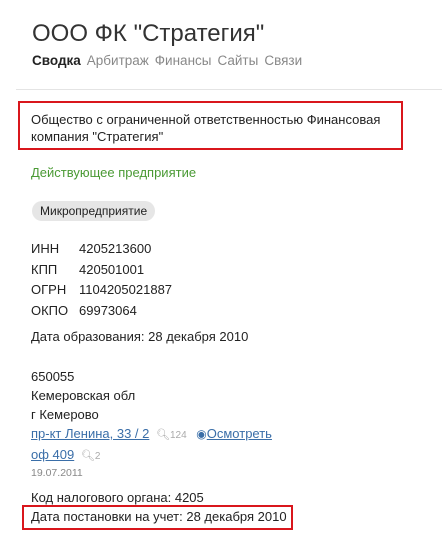 The height and width of the screenshot is (541, 442). I want to click on tab-connections: Связи, so click(283, 60).